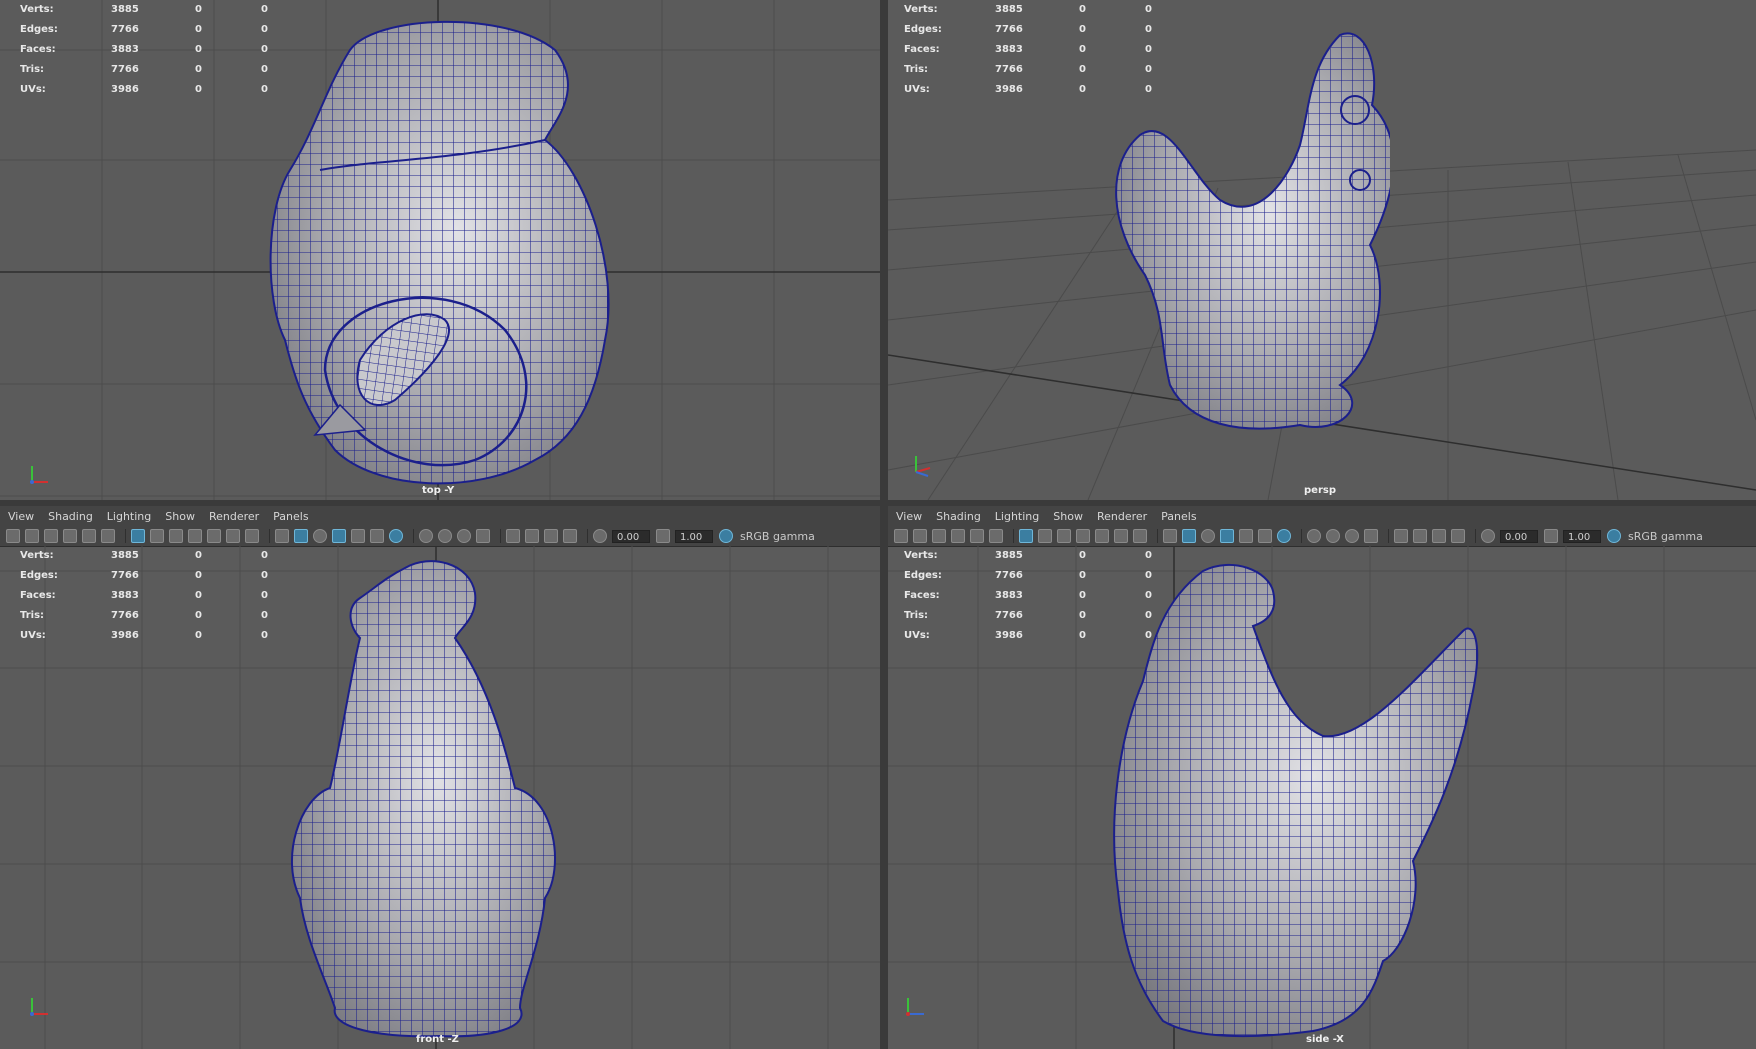 The height and width of the screenshot is (1049, 1756). I want to click on camera-label: top -Y, so click(438, 490).